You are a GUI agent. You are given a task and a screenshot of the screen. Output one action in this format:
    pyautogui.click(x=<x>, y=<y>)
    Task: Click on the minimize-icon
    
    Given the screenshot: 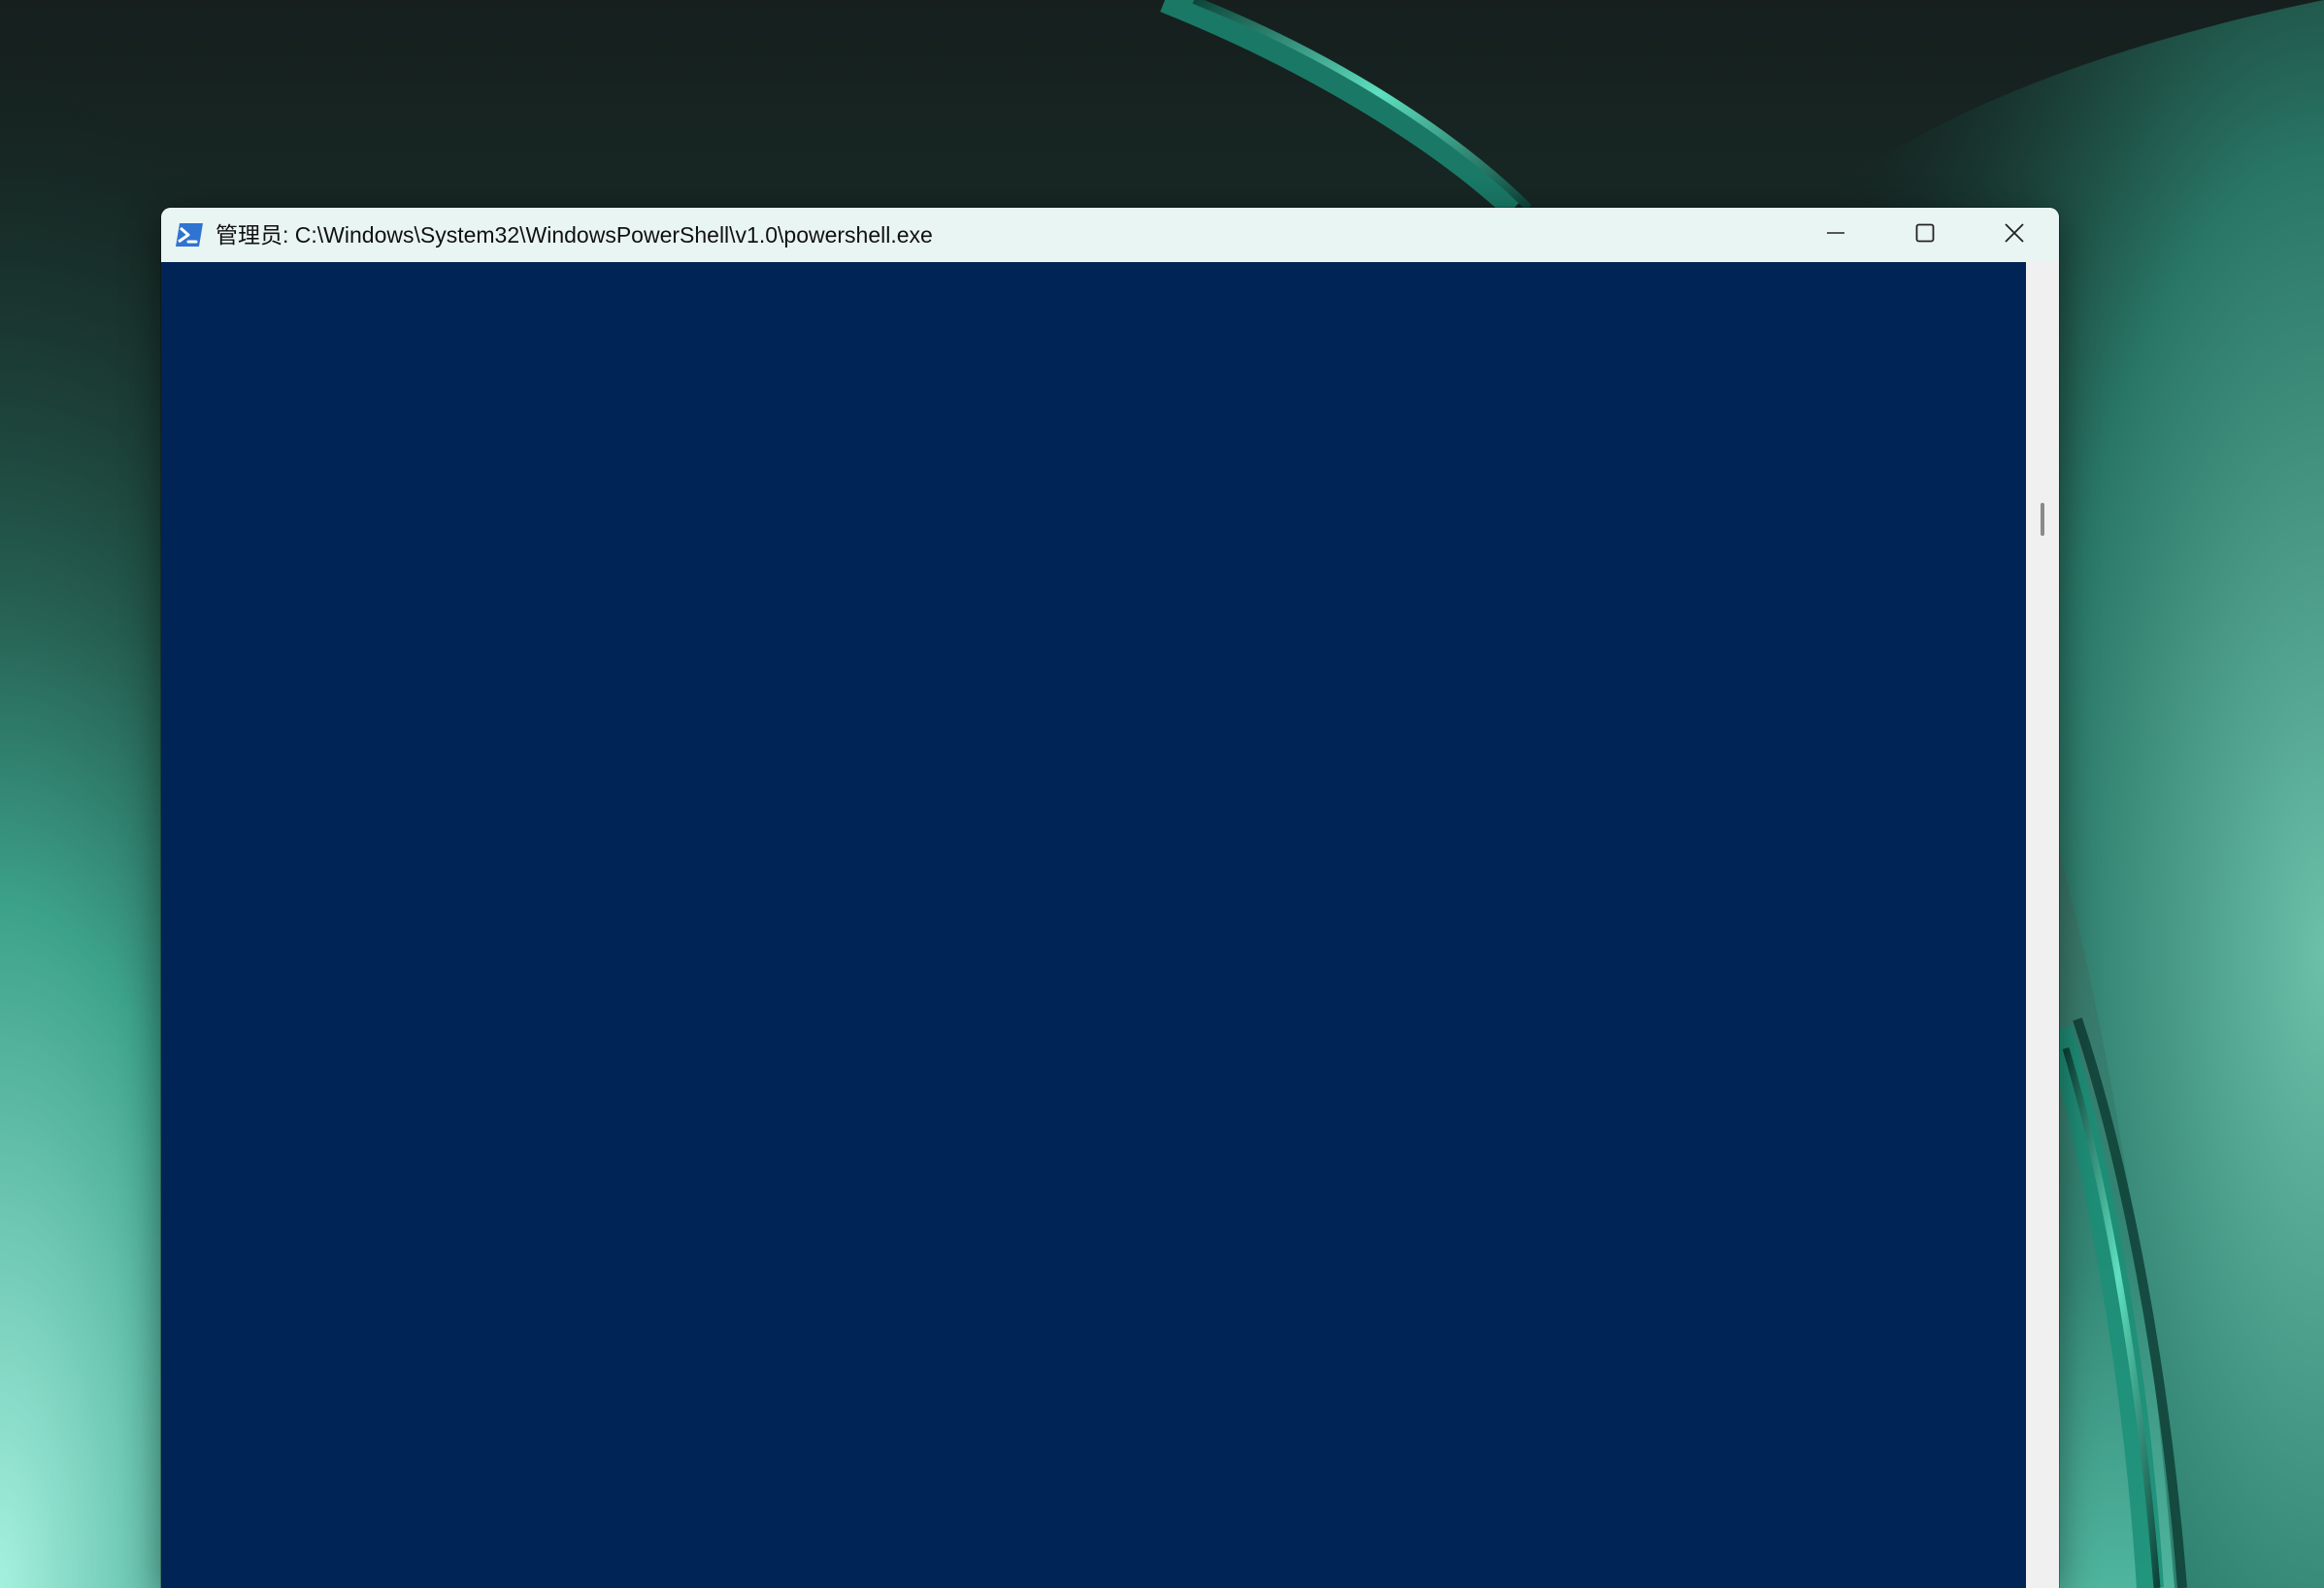 What is the action you would take?
    pyautogui.click(x=1835, y=236)
    